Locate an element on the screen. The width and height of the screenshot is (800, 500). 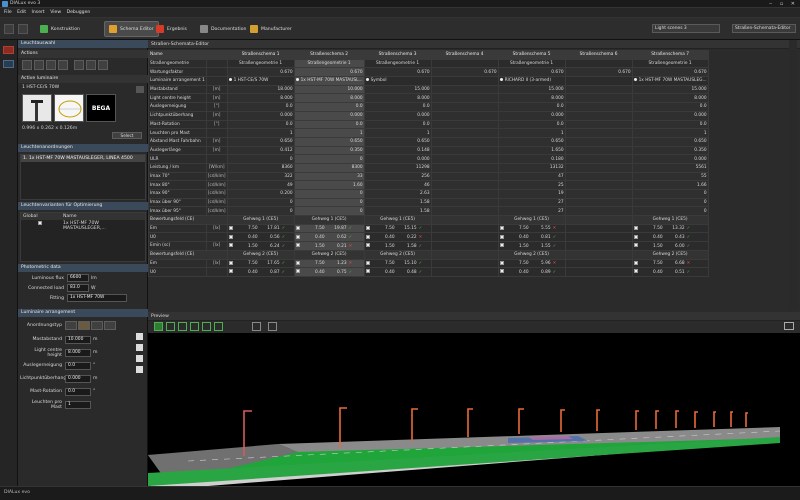
editor-scrollbar is located at coordinates (793, 175).